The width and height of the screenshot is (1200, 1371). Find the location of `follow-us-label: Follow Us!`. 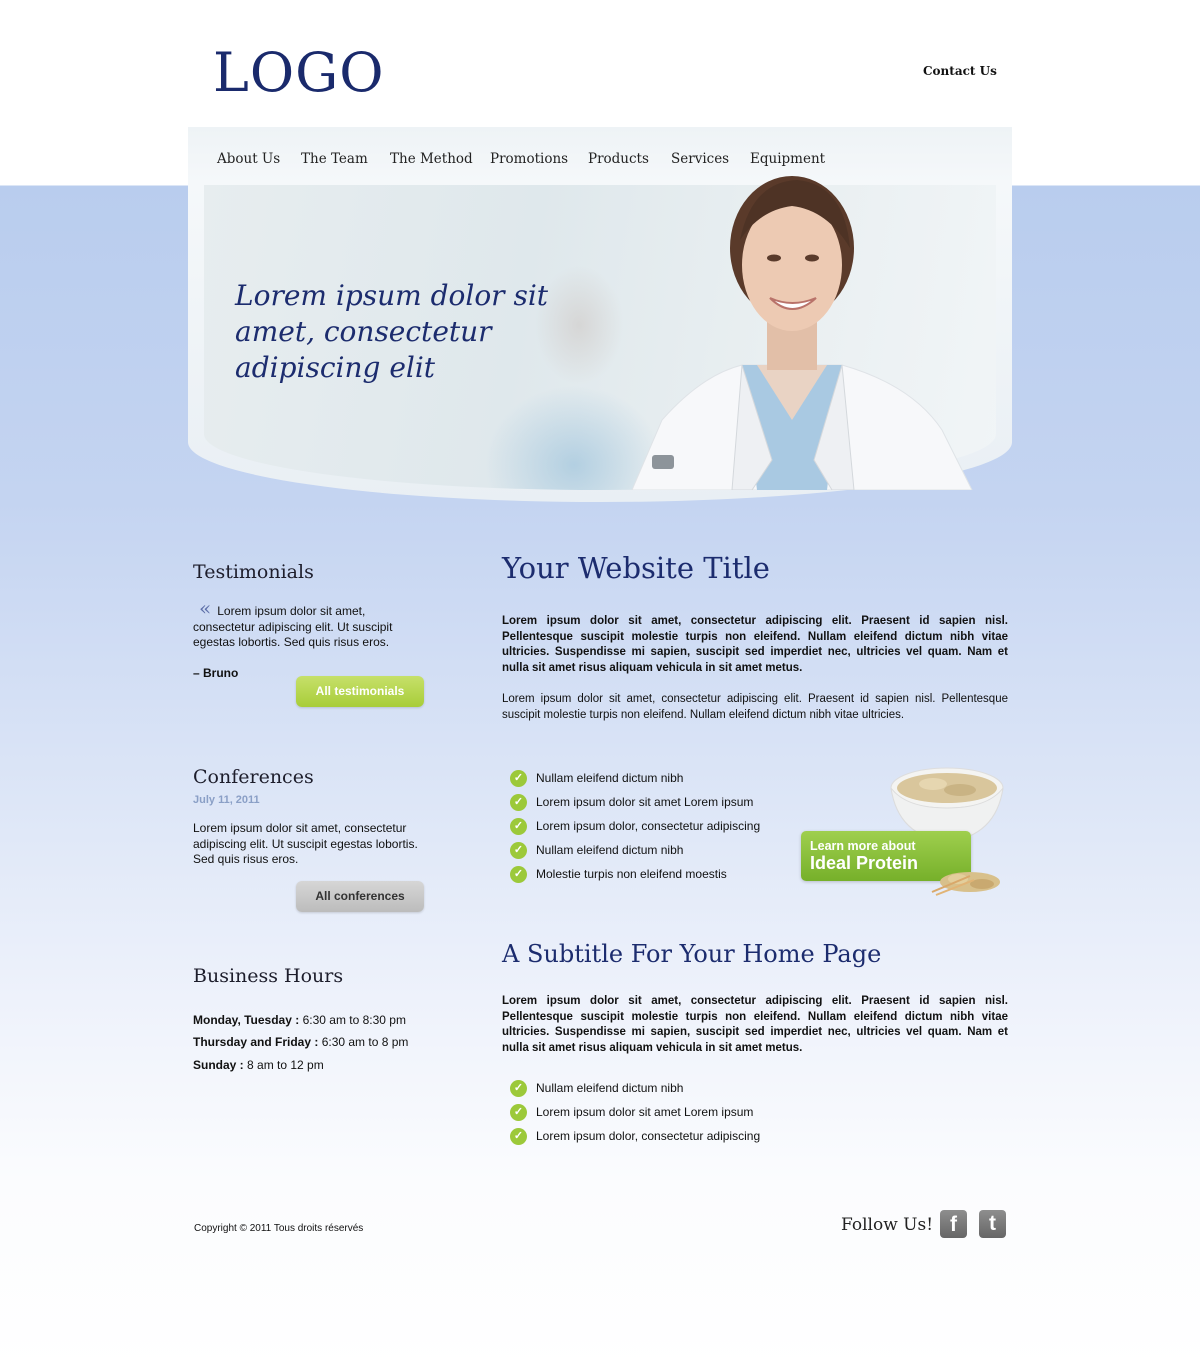

follow-us-label: Follow Us! is located at coordinates (887, 1225).